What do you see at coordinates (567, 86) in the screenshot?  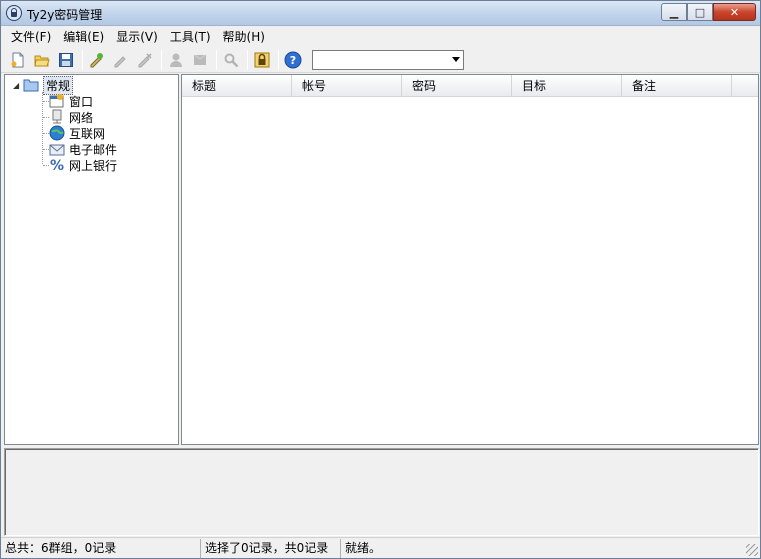 I see `column-header-target: 目标` at bounding box center [567, 86].